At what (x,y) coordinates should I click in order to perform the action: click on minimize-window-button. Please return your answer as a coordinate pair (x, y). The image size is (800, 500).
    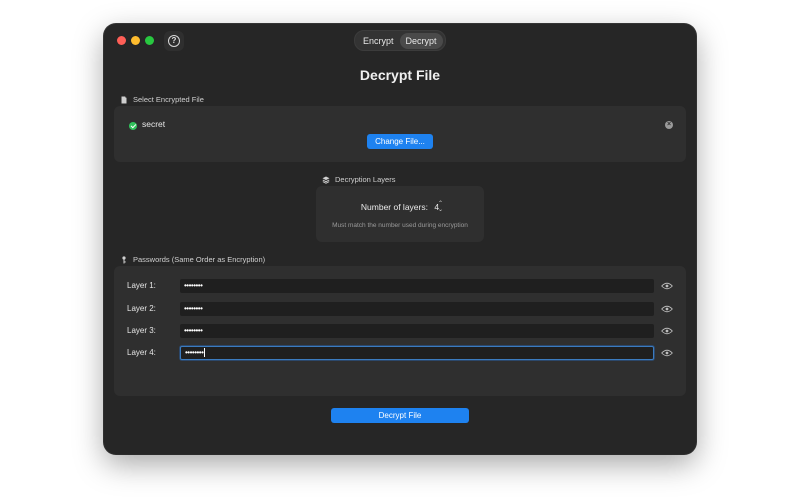
    Looking at the image, I should click on (135, 40).